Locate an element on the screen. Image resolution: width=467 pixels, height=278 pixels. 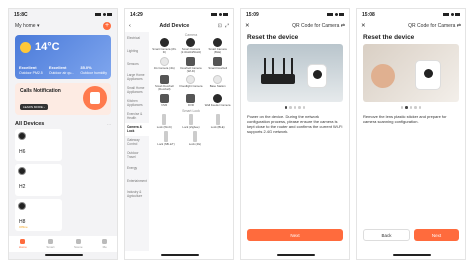
tab-home: Home is located at coordinates (23, 244).